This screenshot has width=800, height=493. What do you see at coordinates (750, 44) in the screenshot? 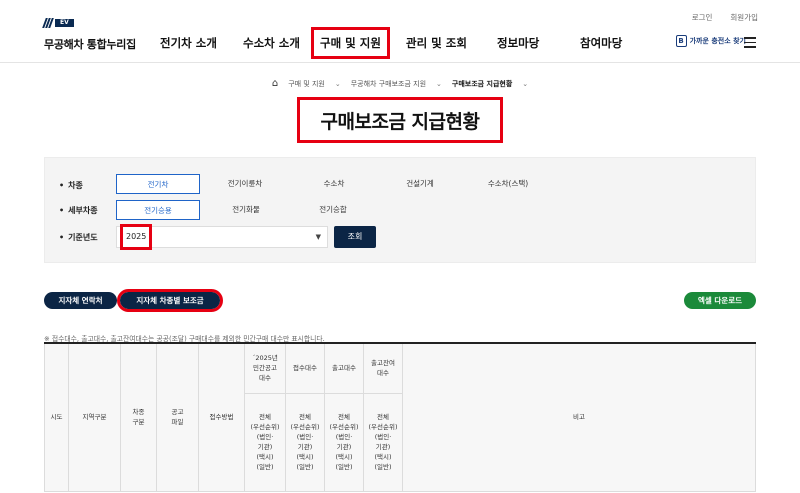
I see `hamburger-menu-icon` at bounding box center [750, 44].